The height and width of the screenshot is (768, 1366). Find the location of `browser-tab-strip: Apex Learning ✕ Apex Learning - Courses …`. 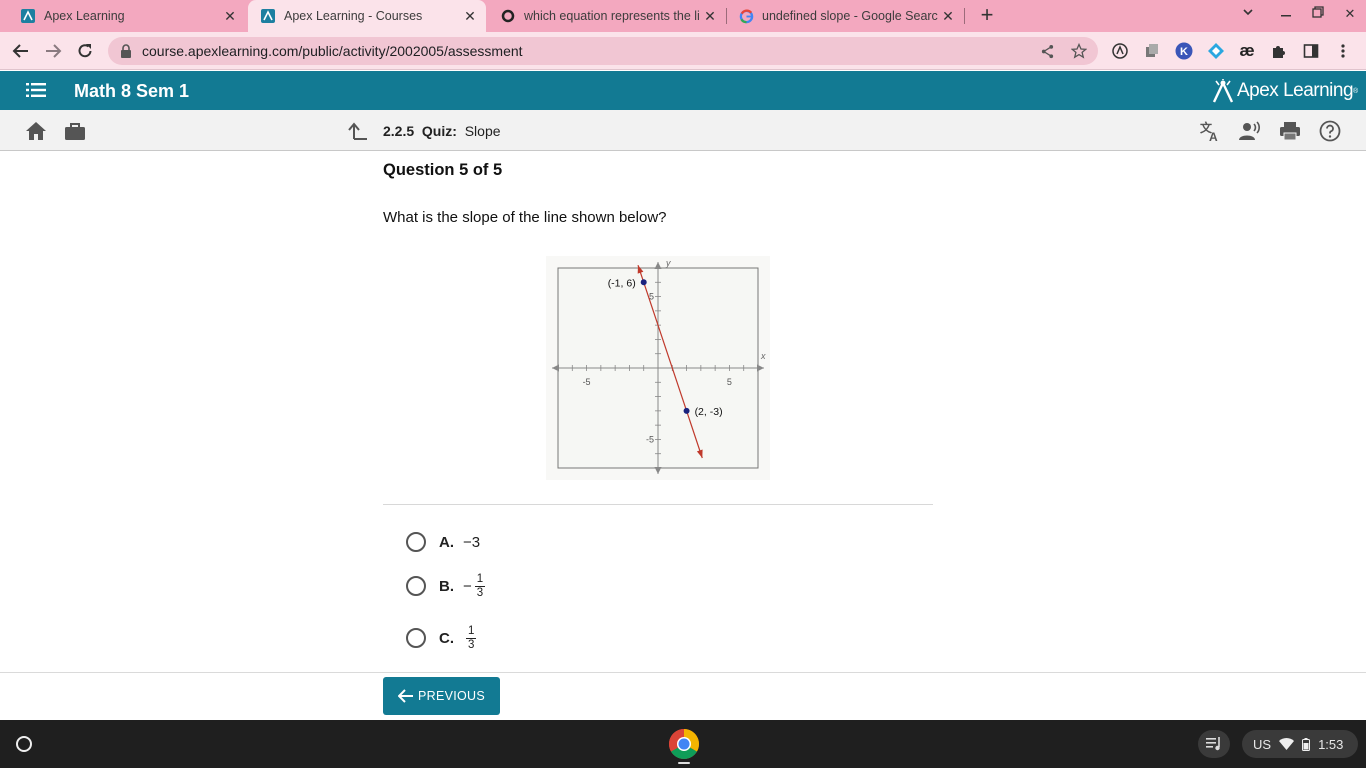

browser-tab-strip: Apex Learning ✕ Apex Learning - Courses … is located at coordinates (683, 16).